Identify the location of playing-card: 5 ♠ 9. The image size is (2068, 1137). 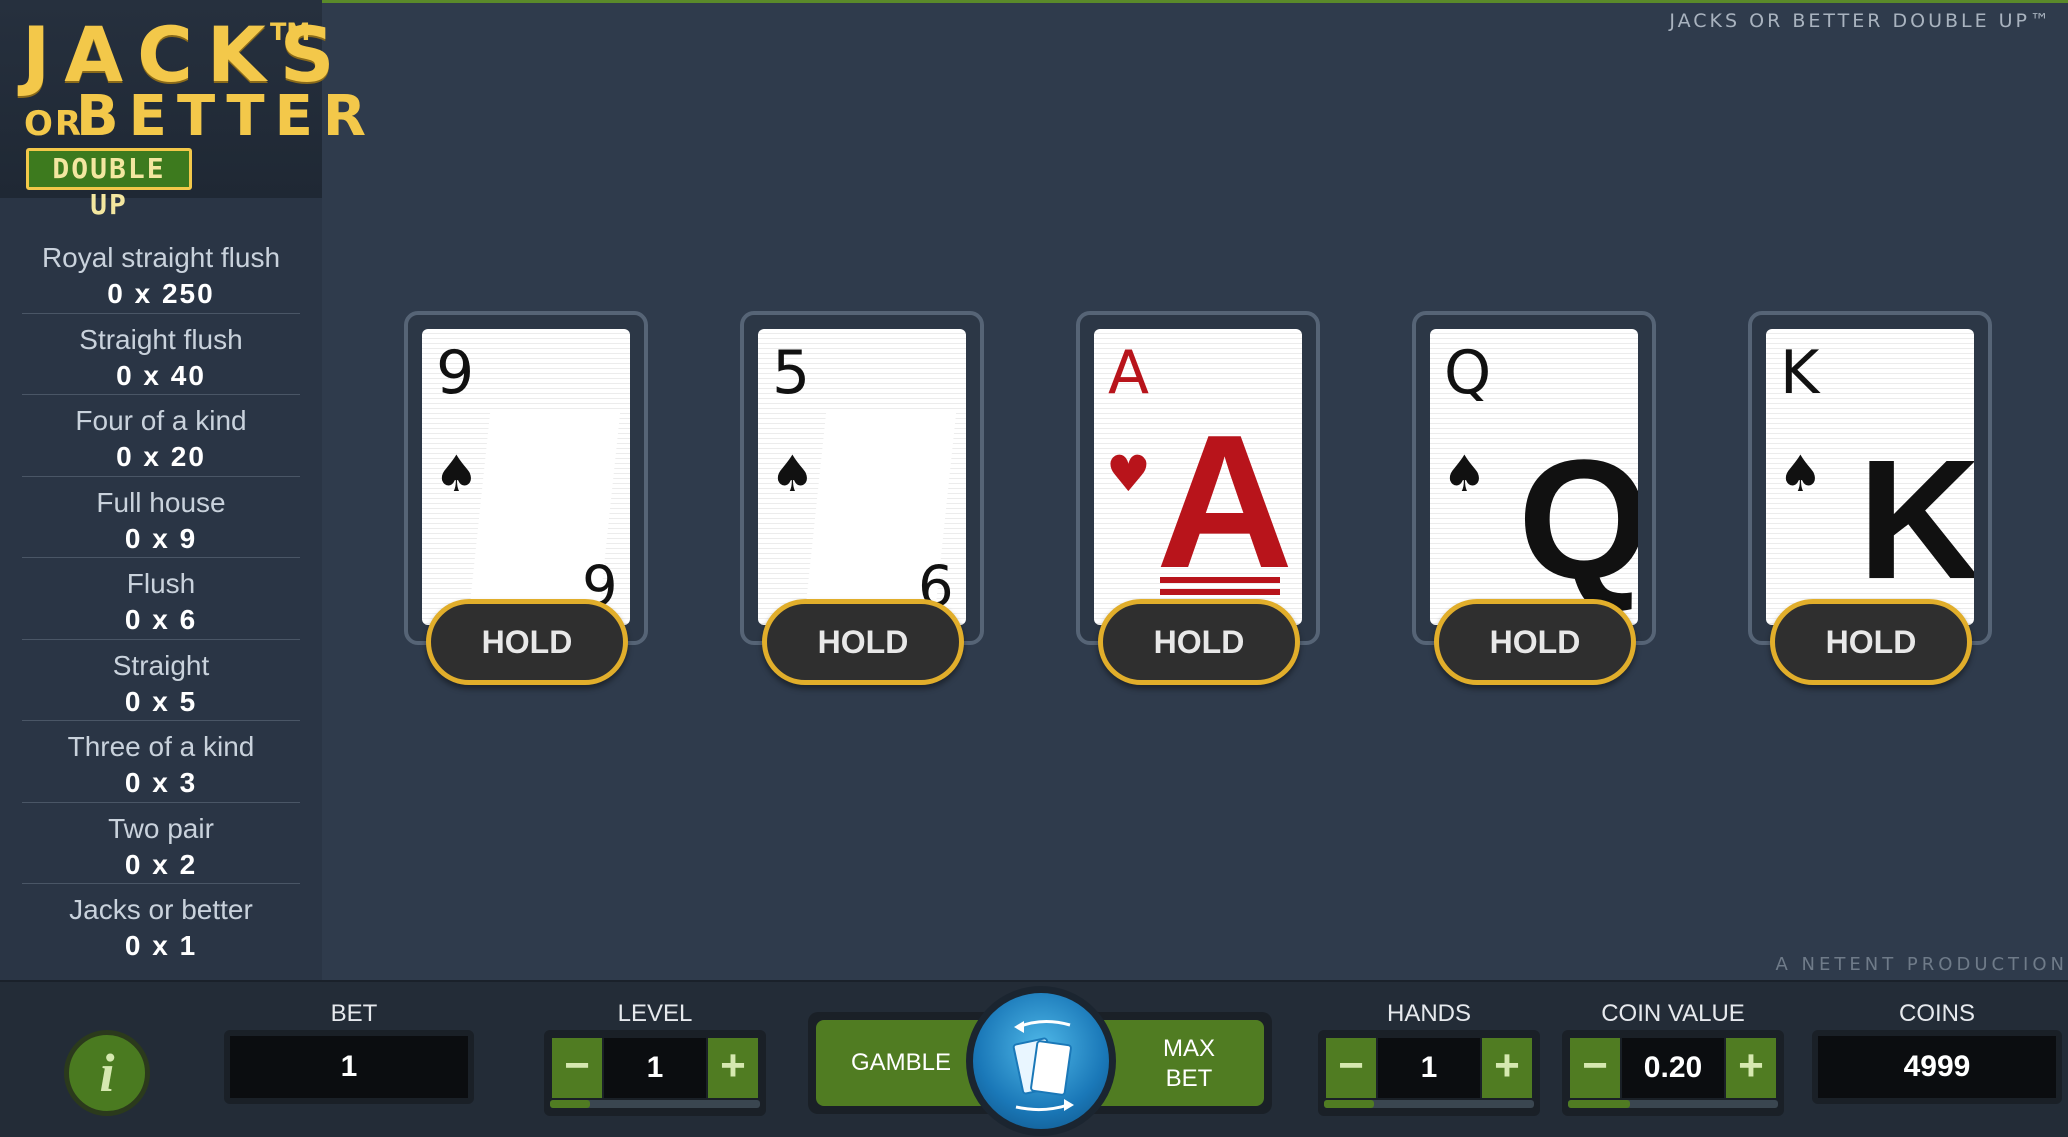
(862, 477).